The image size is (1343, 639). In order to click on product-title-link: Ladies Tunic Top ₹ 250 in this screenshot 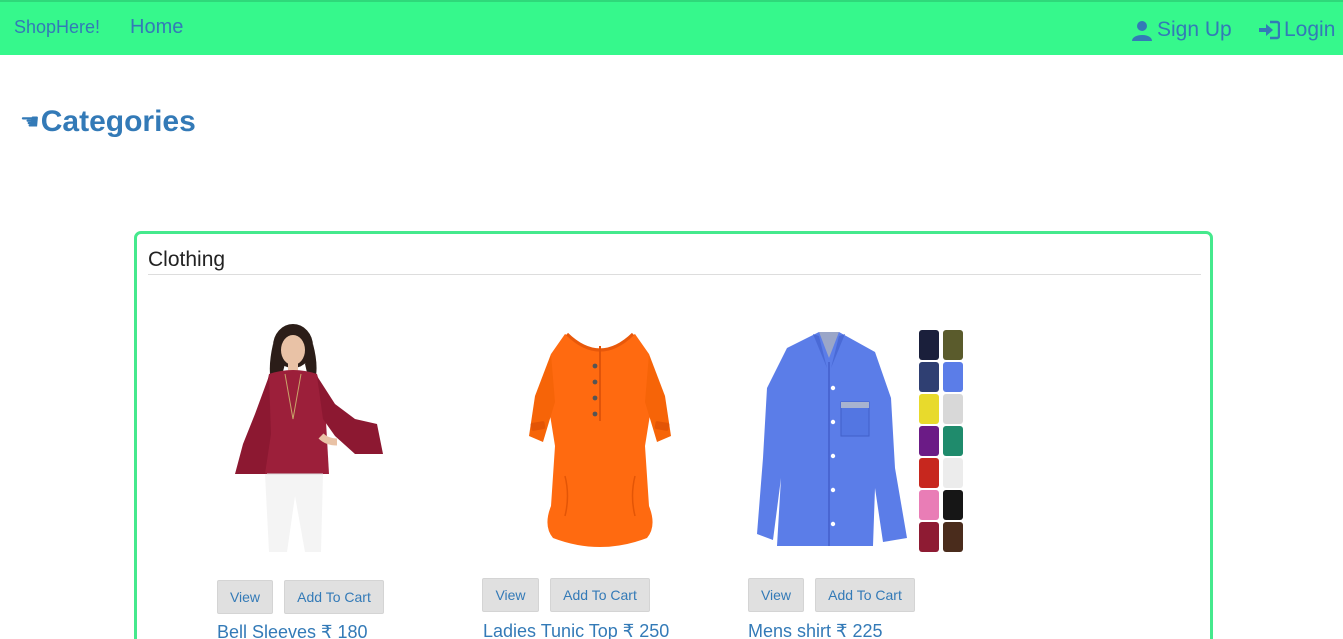, I will do `click(576, 630)`.